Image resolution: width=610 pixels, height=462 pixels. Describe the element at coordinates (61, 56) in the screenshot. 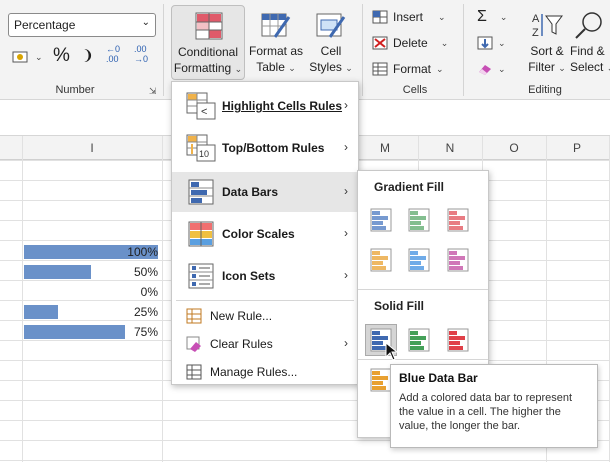

I see `percent-style-button: %` at that location.